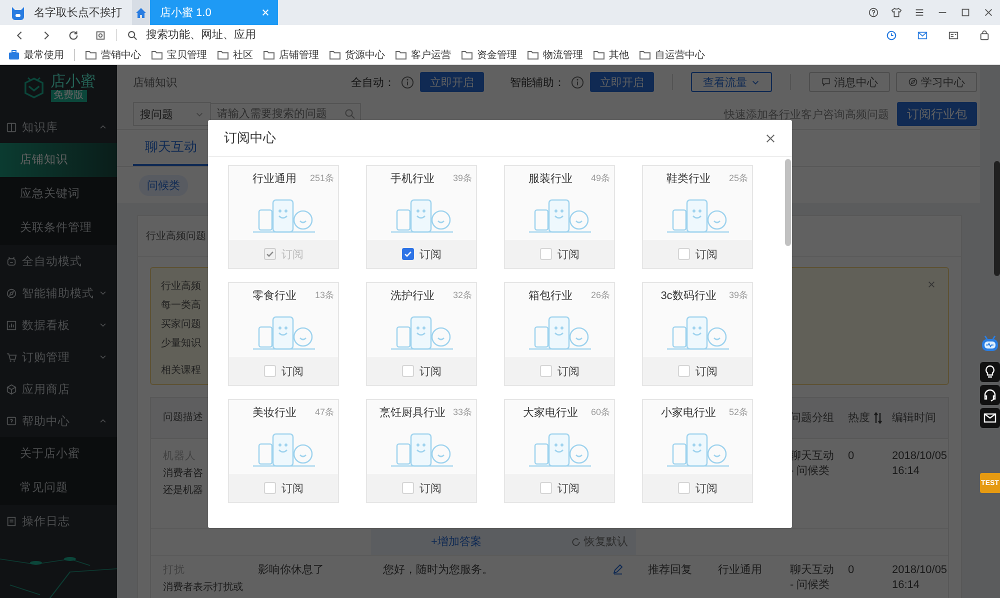 The width and height of the screenshot is (1000, 598). Describe the element at coordinates (965, 12) in the screenshot. I see `maximize-icon` at that location.